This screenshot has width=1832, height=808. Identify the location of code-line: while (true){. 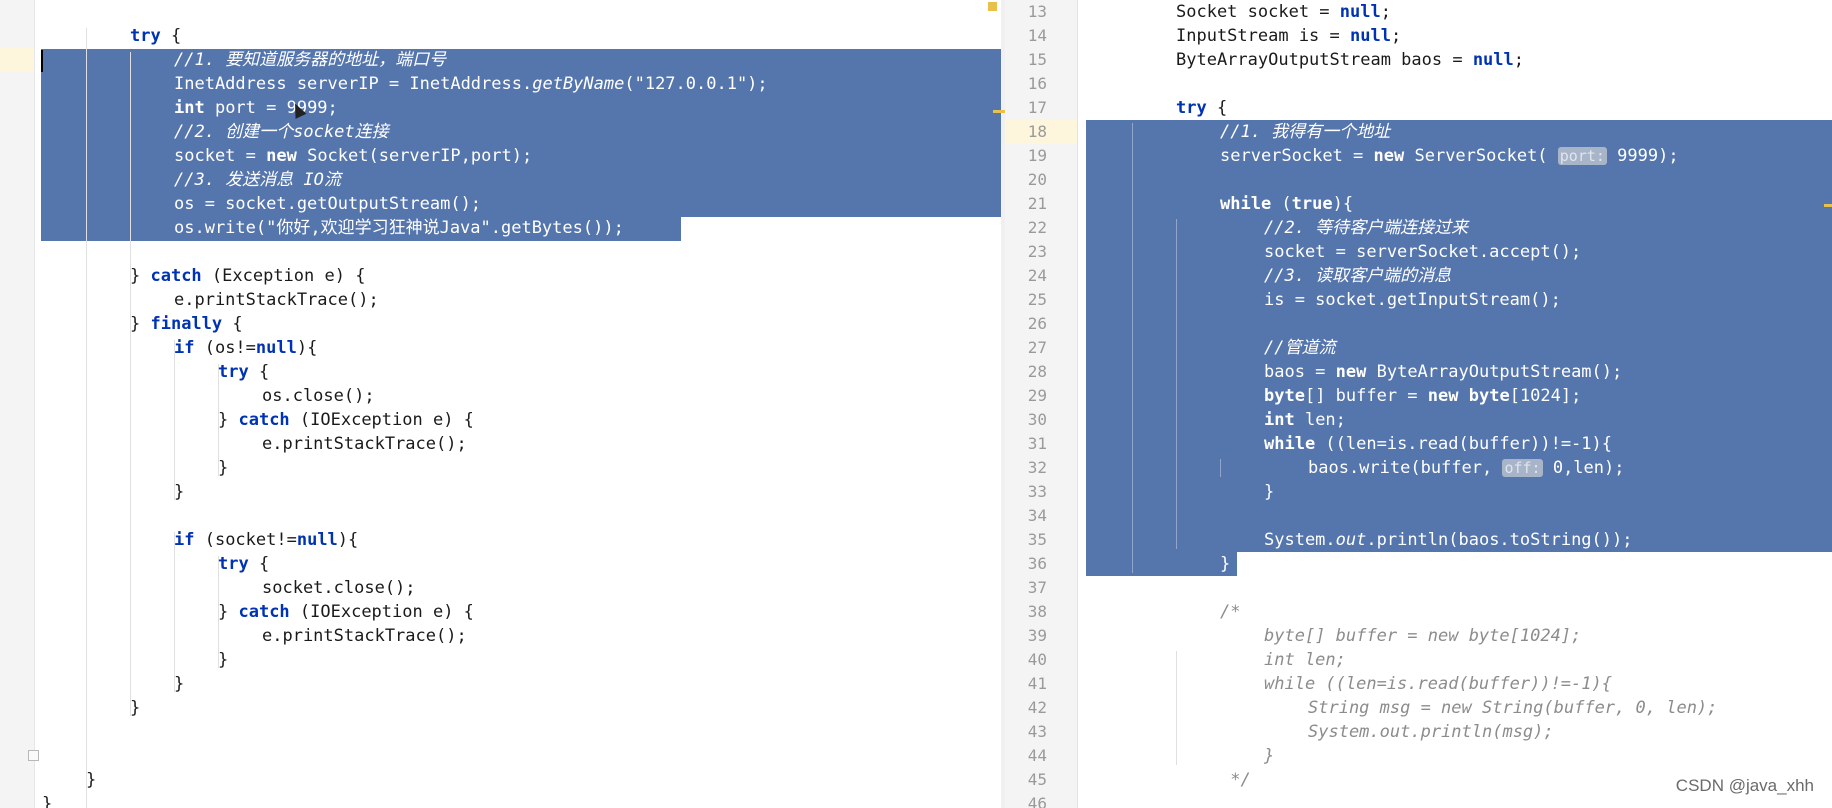
(1286, 204).